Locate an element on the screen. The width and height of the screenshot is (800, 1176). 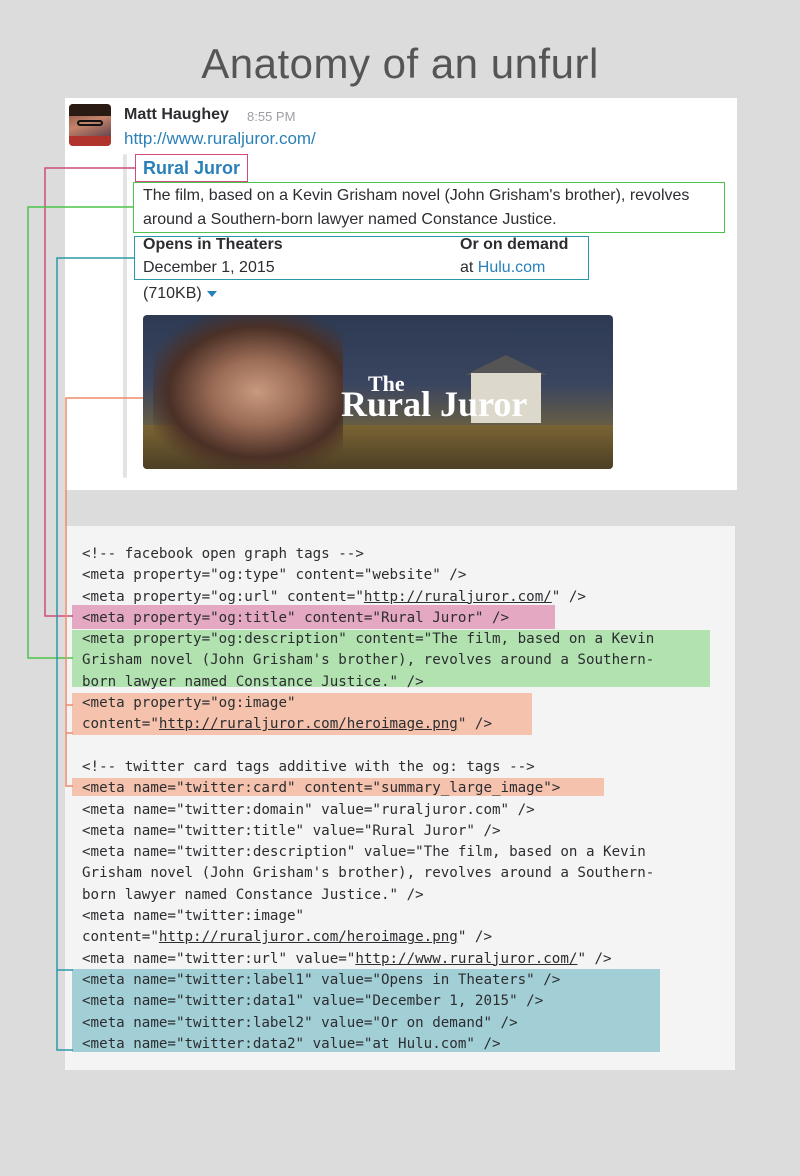
code-line: <!-- facebook open graph tags --> is located at coordinates (223, 554).